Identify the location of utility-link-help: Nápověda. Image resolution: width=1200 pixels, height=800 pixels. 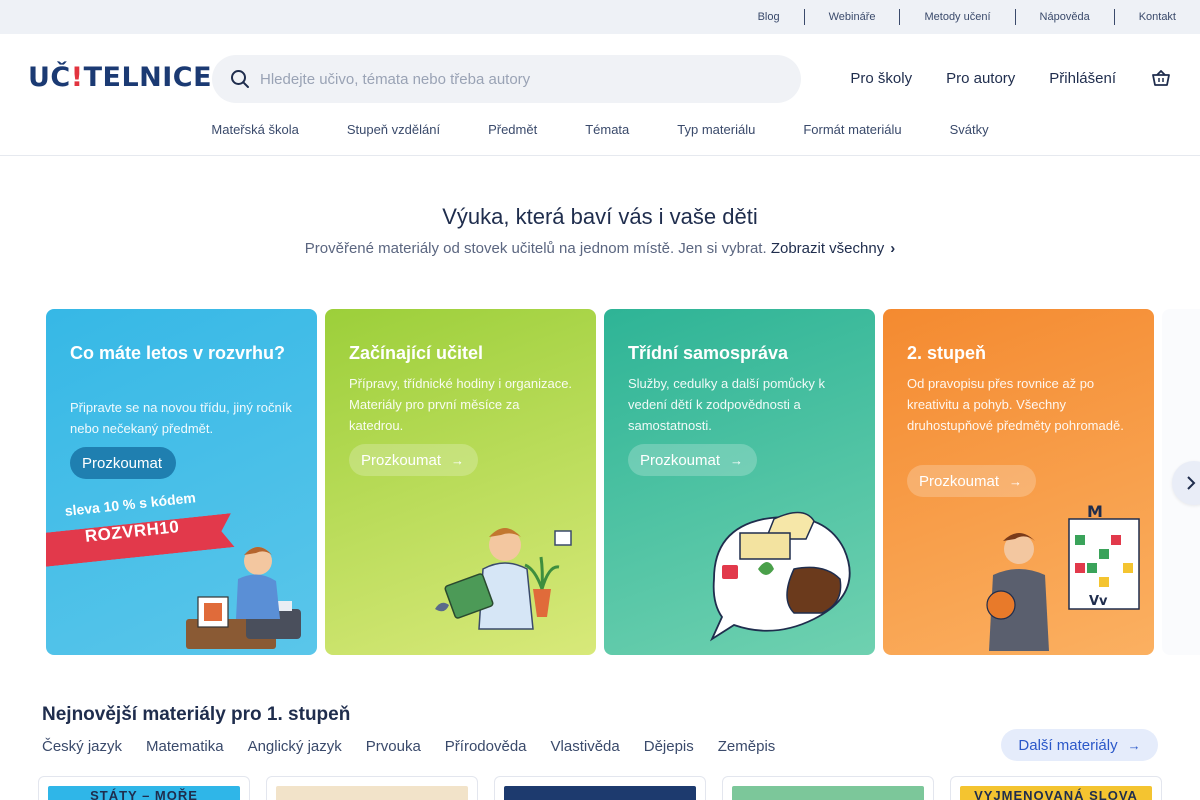
(1064, 17).